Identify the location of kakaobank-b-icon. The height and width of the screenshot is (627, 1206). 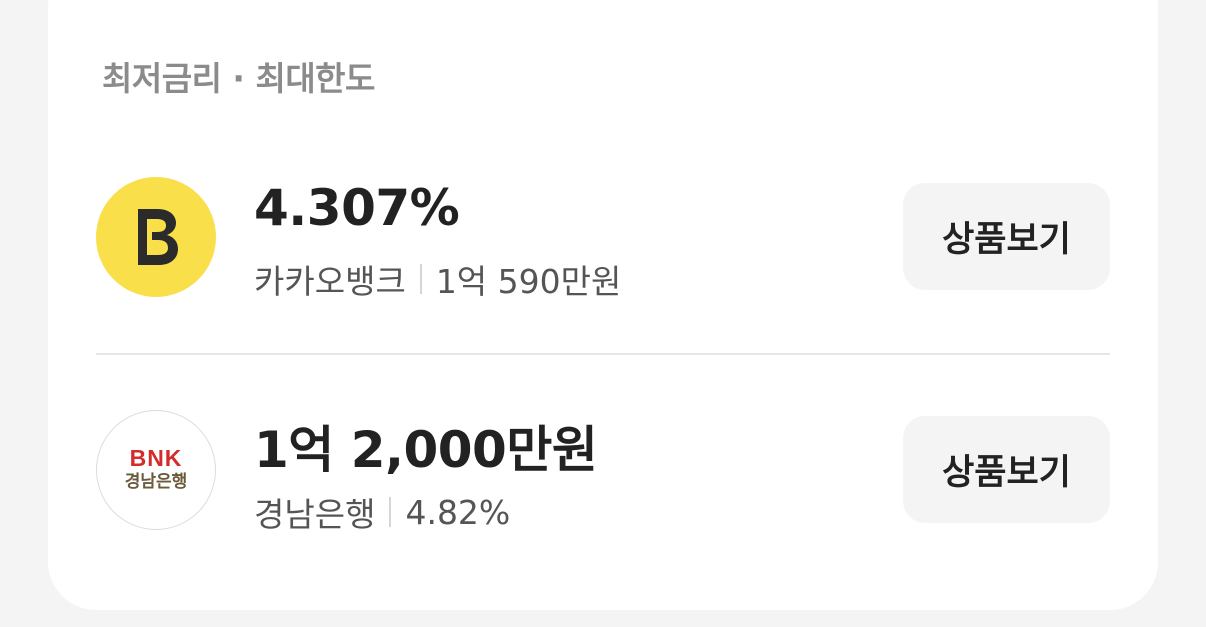
(158, 237).